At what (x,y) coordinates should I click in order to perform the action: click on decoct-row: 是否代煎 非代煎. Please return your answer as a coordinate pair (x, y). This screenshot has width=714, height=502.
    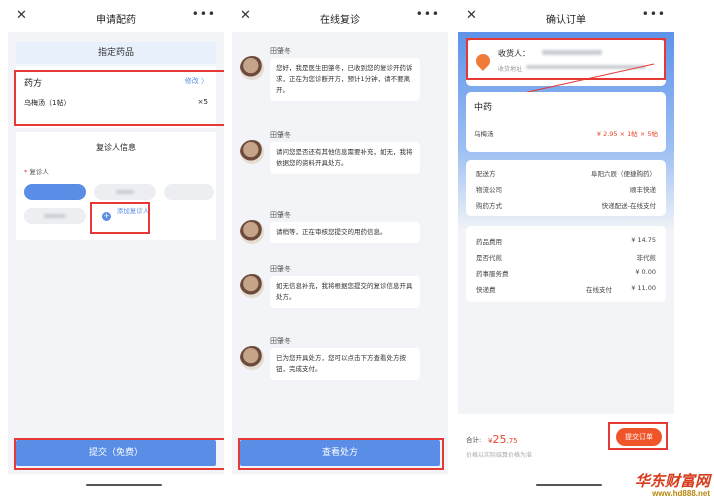
    Looking at the image, I should click on (566, 258).